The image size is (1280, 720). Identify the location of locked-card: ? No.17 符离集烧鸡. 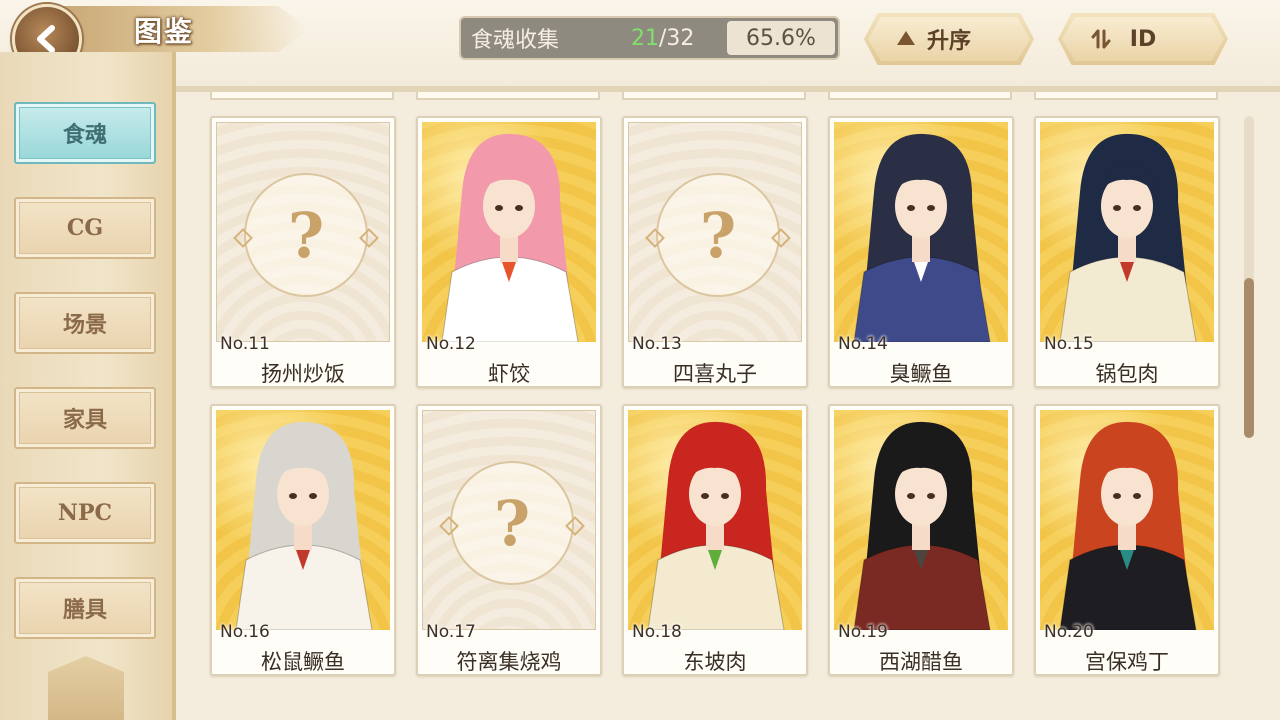
(509, 540).